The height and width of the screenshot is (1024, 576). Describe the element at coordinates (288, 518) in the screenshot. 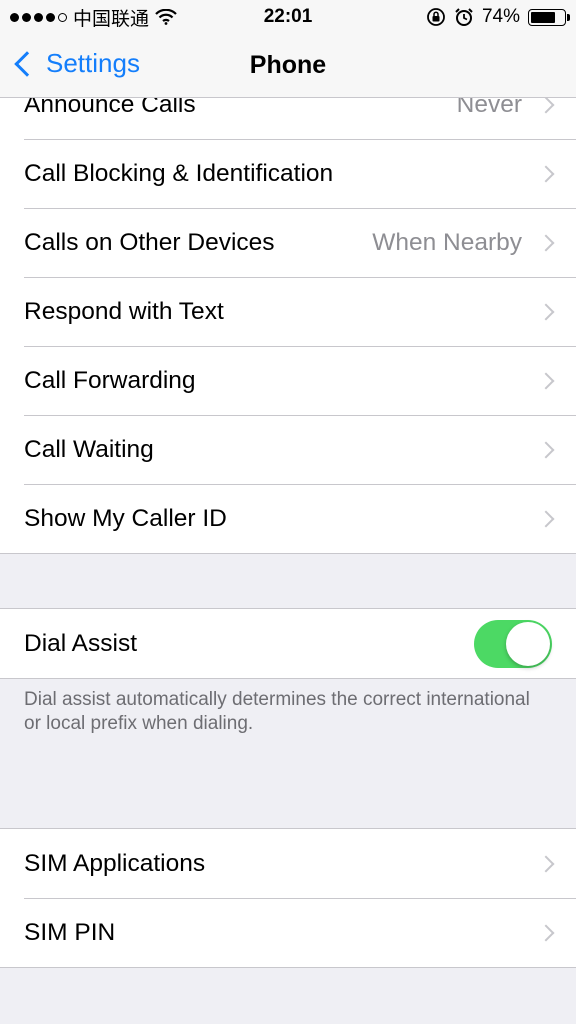

I see `row-show-my-caller-id: Show My Caller ID` at that location.